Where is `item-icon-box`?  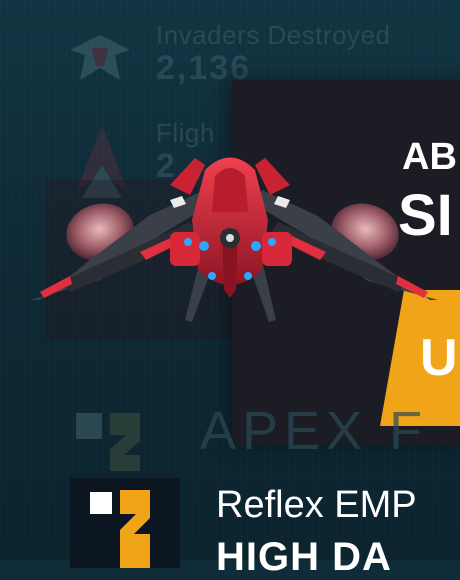 item-icon-box is located at coordinates (125, 523).